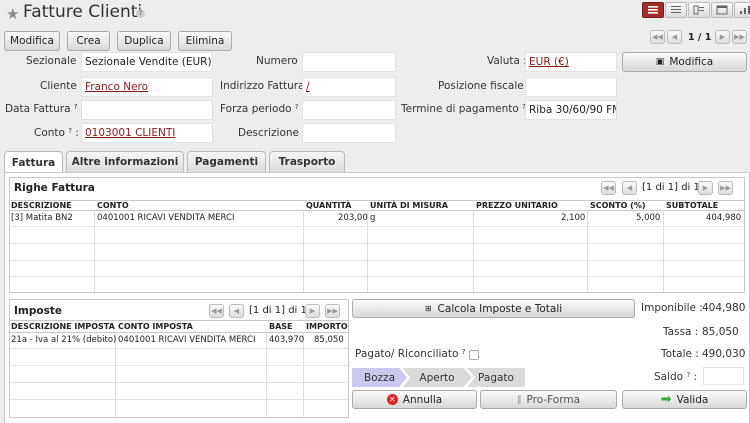 This screenshot has height=423, width=750. Describe the element at coordinates (493, 308) in the screenshot. I see `calcola-imposte-button: ⊞ Calcola Imposte e Totali` at that location.